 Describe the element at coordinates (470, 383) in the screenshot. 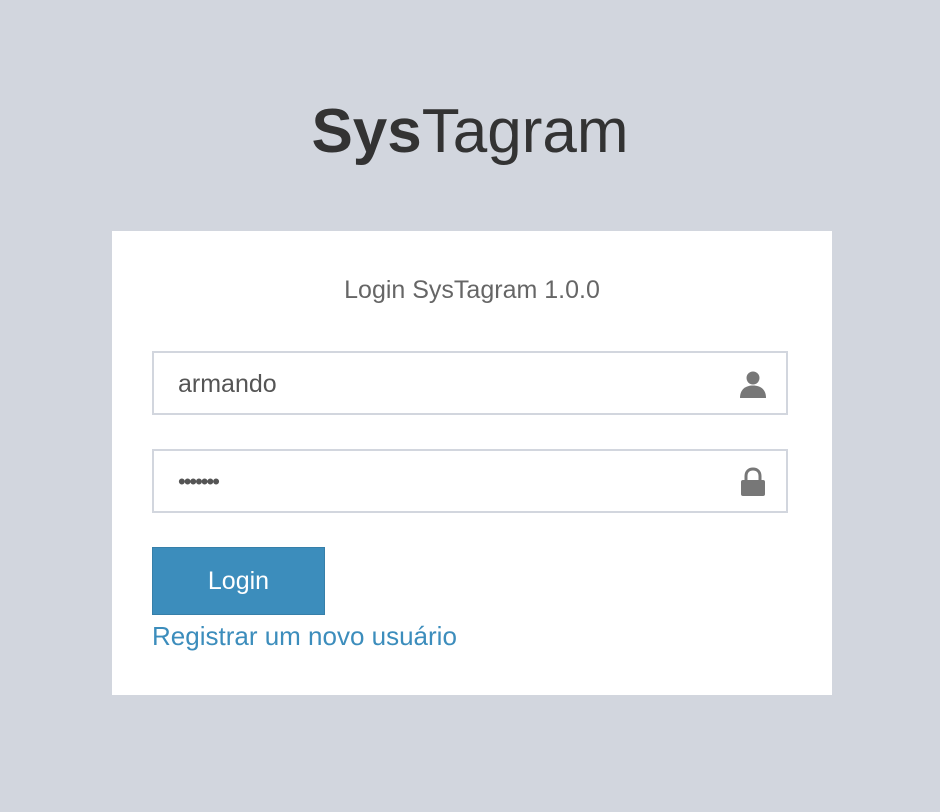

I see `username-field: armando` at that location.